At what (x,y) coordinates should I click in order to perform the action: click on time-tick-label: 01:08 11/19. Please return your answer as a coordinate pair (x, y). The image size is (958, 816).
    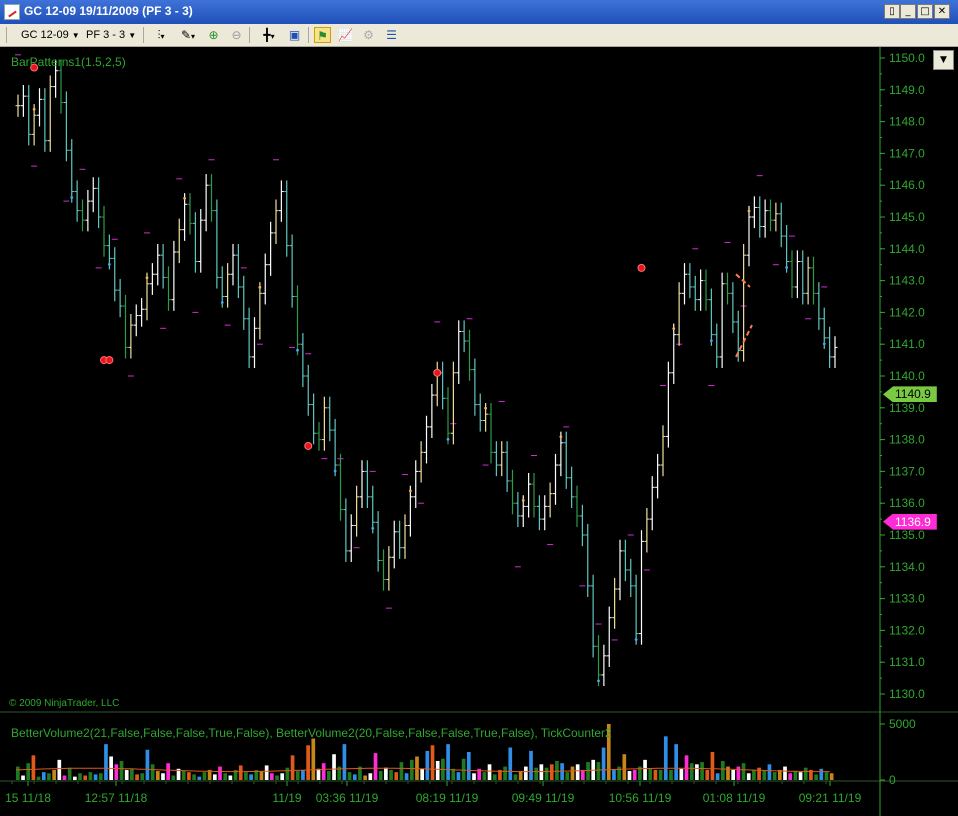
    Looking at the image, I should click on (734, 798).